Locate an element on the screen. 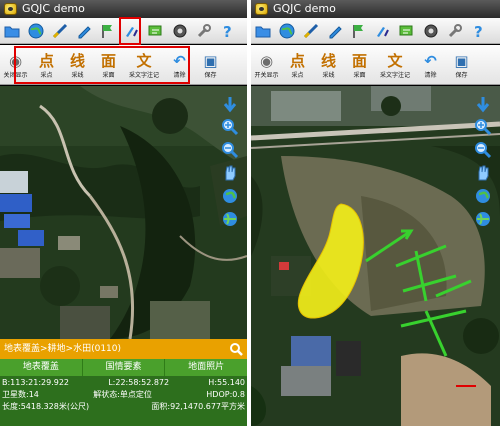 Image resolution: width=500 pixels, height=426 pixels. tool-clear-button: ↶ 清除 is located at coordinates (430, 65).